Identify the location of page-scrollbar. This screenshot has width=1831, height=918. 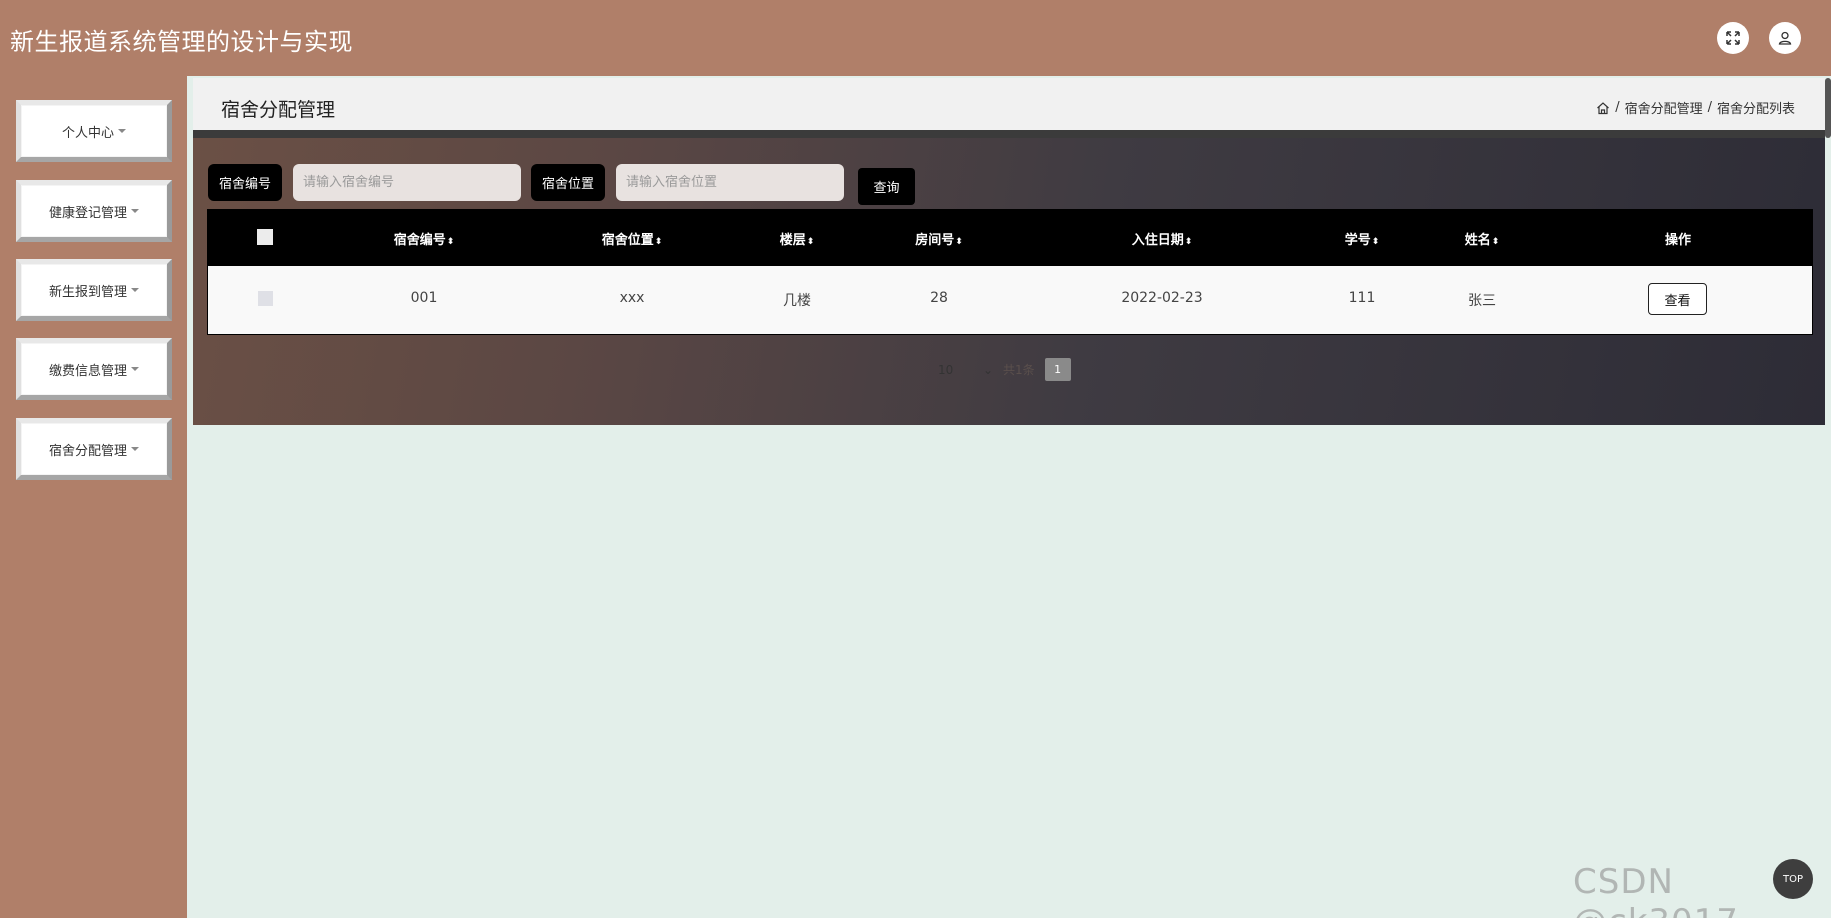
(1828, 108).